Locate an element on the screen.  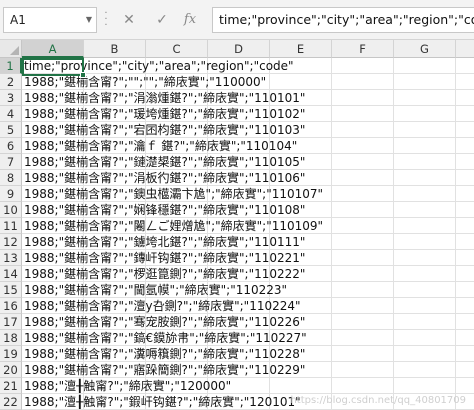
row-header-19: 19 is located at coordinates (11, 354).